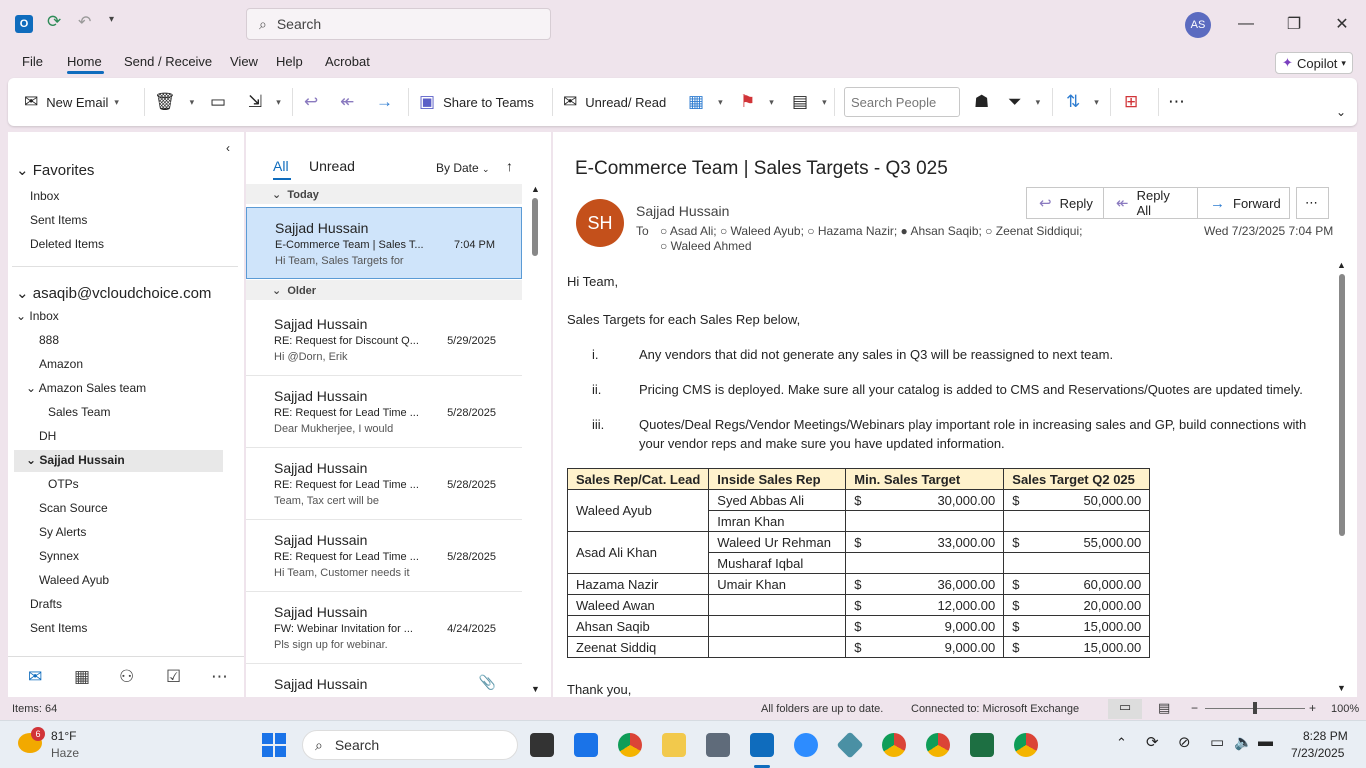 The height and width of the screenshot is (768, 1366). I want to click on start-icon, so click(274, 745).